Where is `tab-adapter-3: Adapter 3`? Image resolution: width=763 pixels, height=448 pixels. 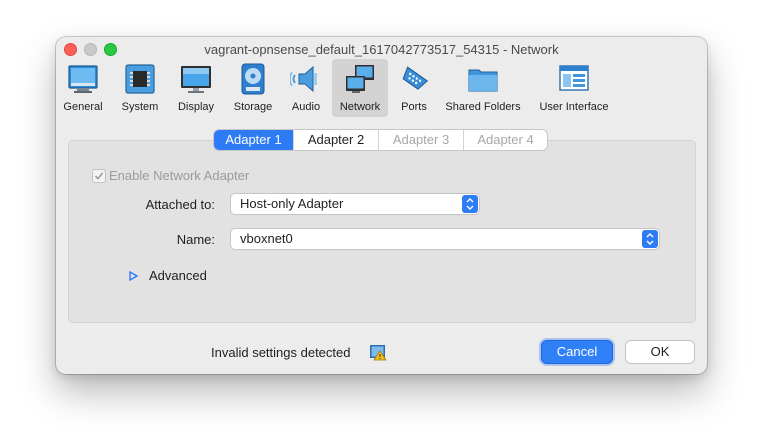 tab-adapter-3: Adapter 3 is located at coordinates (421, 140).